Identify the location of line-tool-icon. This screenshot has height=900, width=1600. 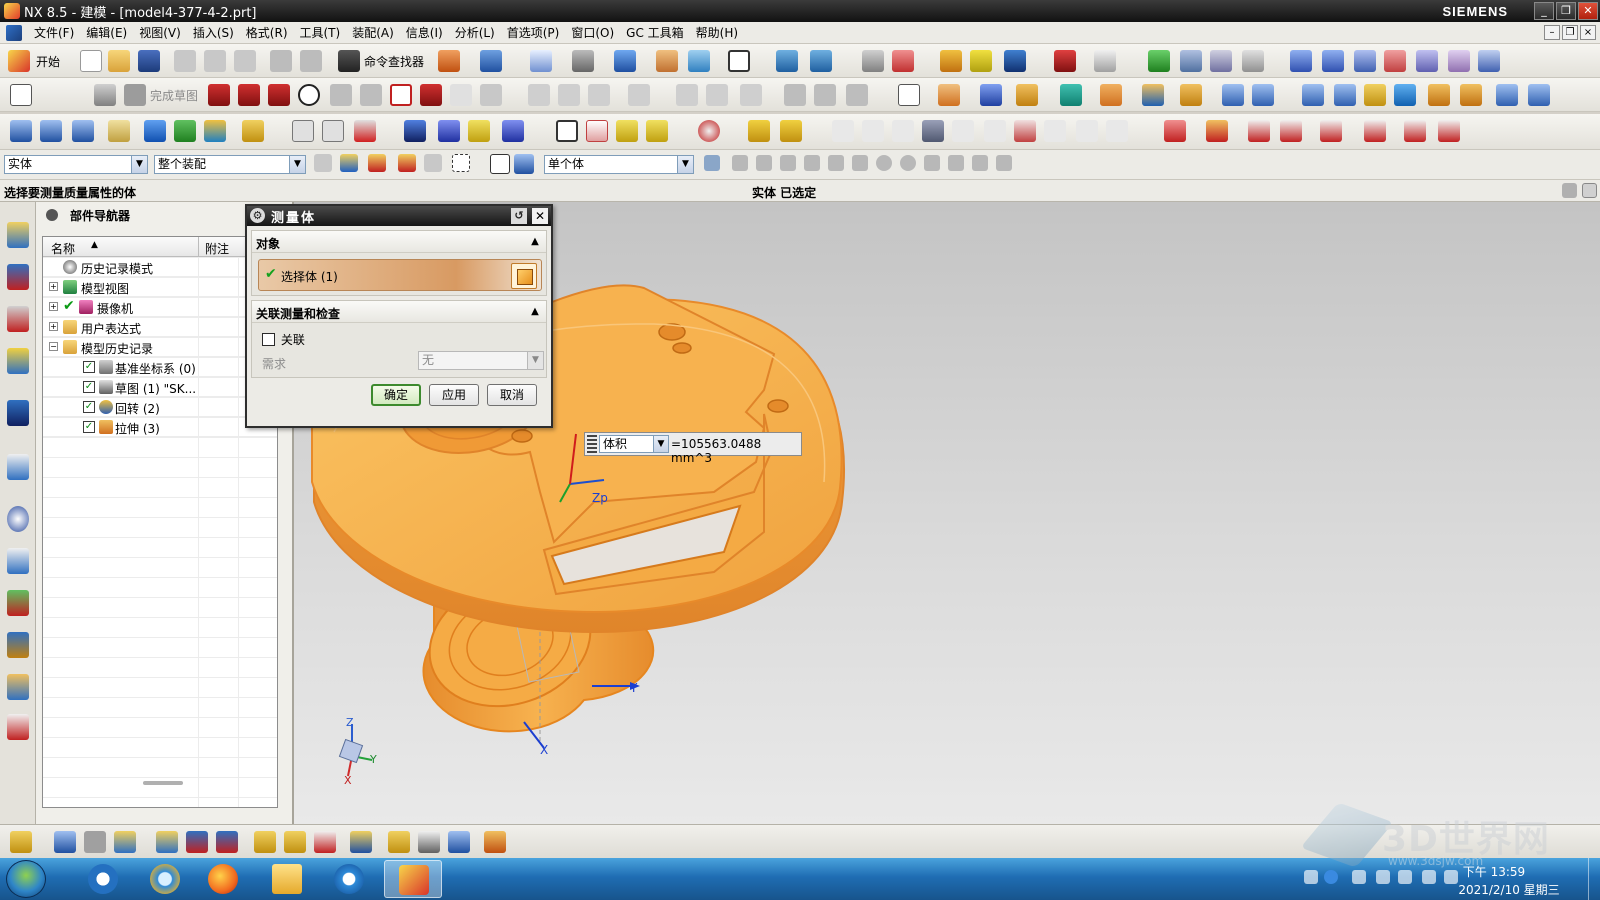
(843, 131).